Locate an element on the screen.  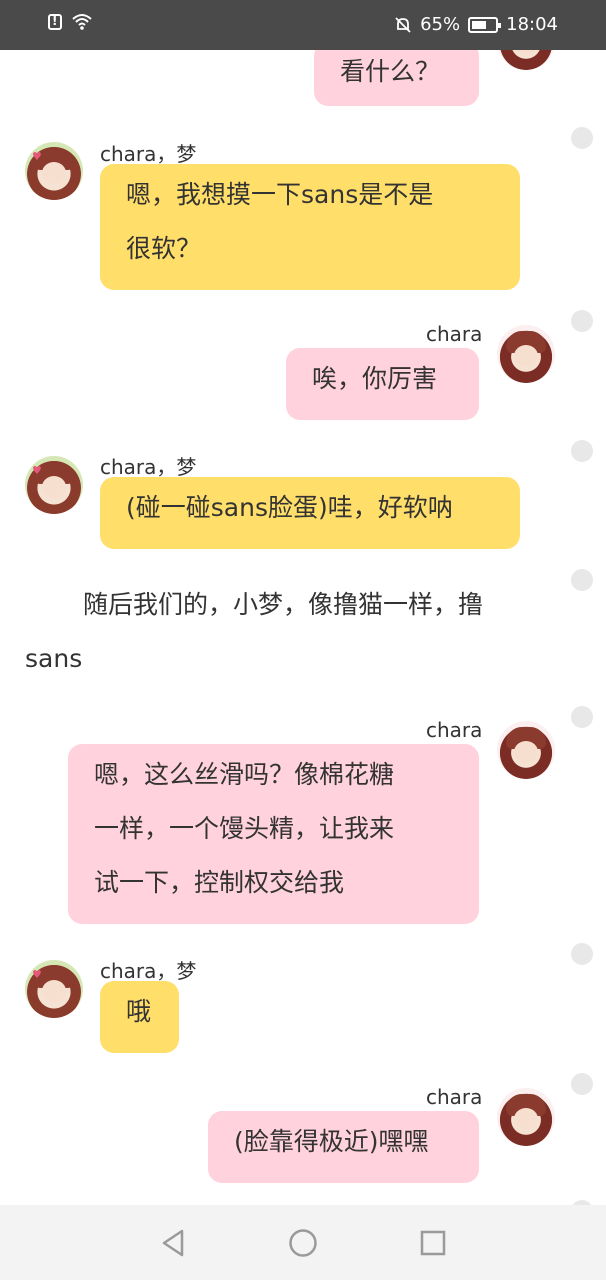
narration-line: 随后我们的，小梦，像撸猫一样，撸 is located at coordinates (283, 604).